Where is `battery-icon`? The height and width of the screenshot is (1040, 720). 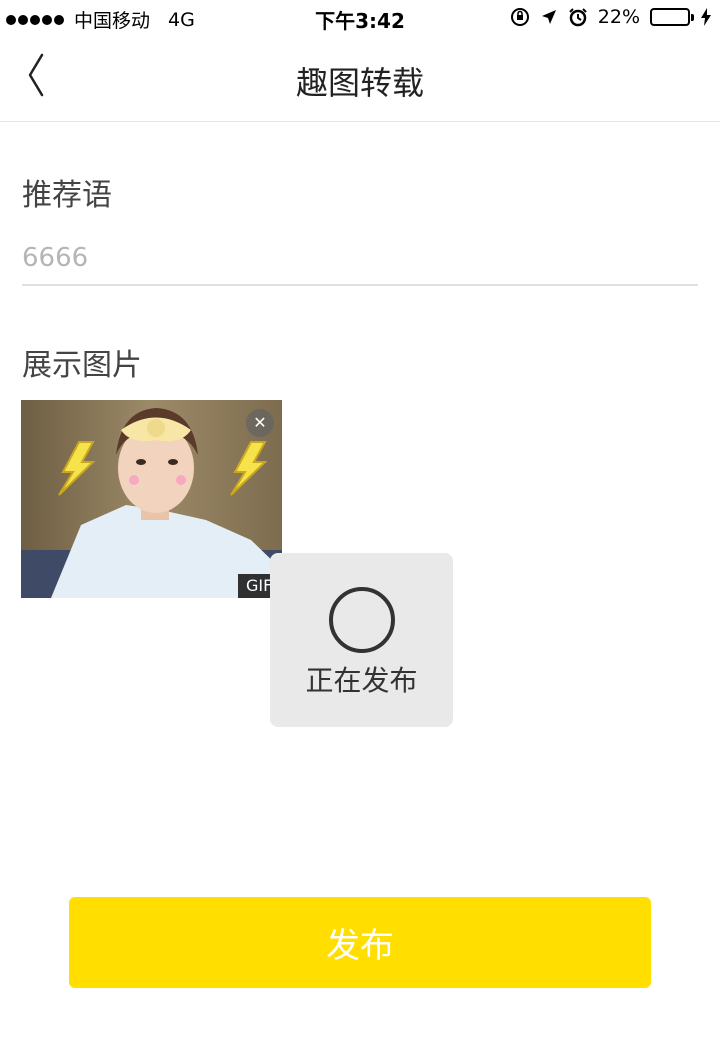 battery-icon is located at coordinates (672, 17).